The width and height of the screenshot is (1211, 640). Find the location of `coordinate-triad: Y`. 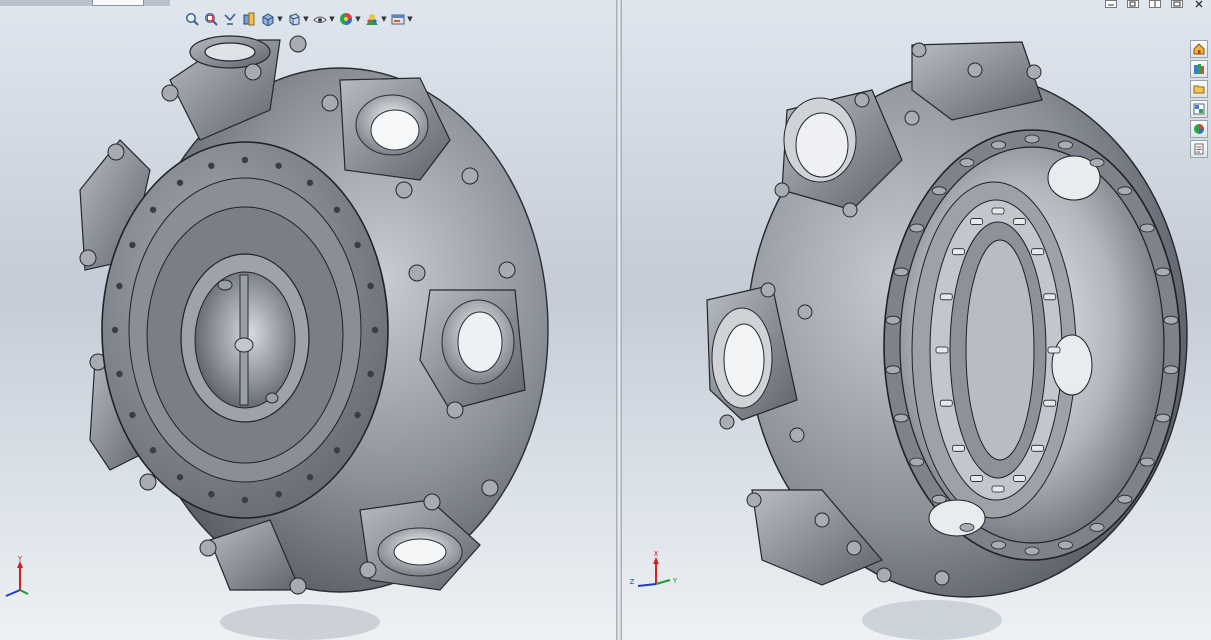

coordinate-triad: Y is located at coordinates (17, 576).